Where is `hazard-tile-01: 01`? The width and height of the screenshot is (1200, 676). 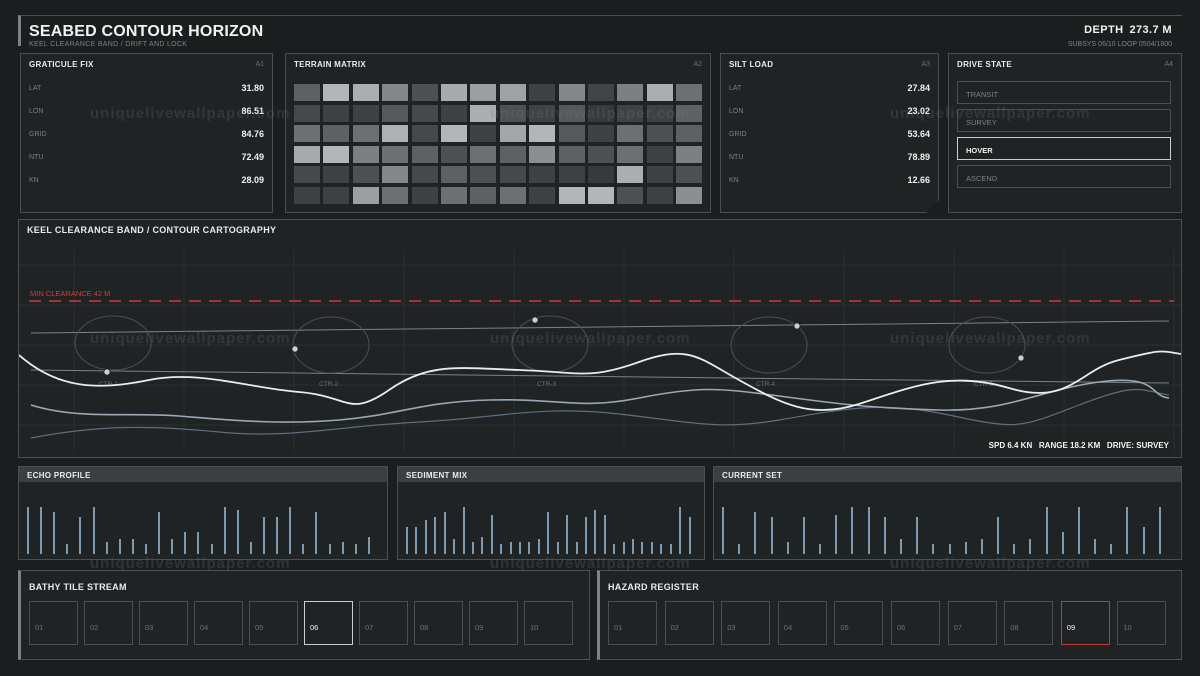
hazard-tile-01: 01 is located at coordinates (632, 623).